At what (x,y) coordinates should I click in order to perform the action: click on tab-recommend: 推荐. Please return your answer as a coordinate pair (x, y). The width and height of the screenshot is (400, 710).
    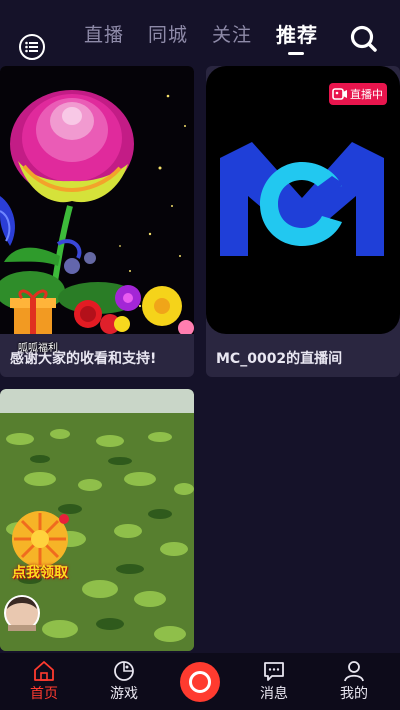
    Looking at the image, I should click on (297, 33).